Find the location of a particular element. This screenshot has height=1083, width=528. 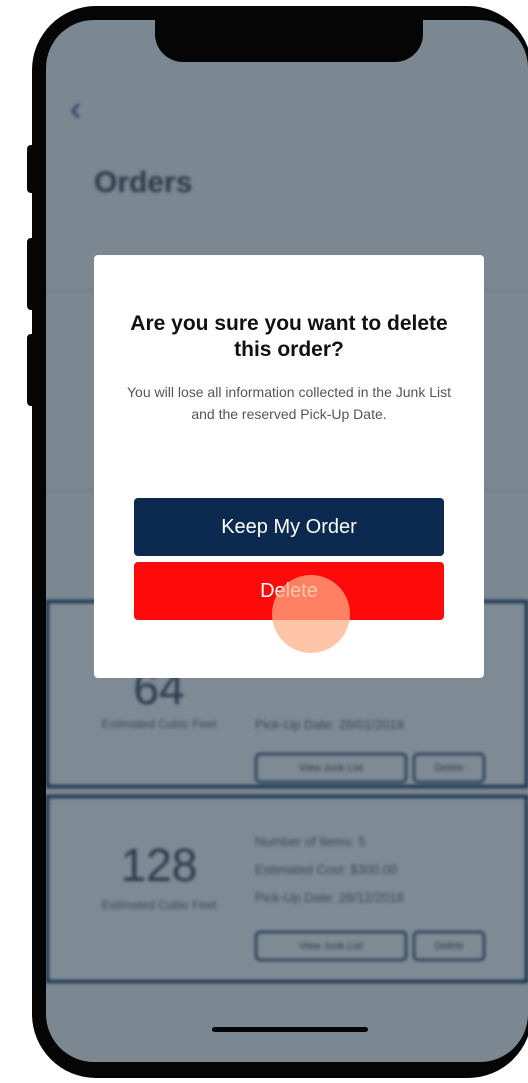

page-title: Orders is located at coordinates (143, 182).